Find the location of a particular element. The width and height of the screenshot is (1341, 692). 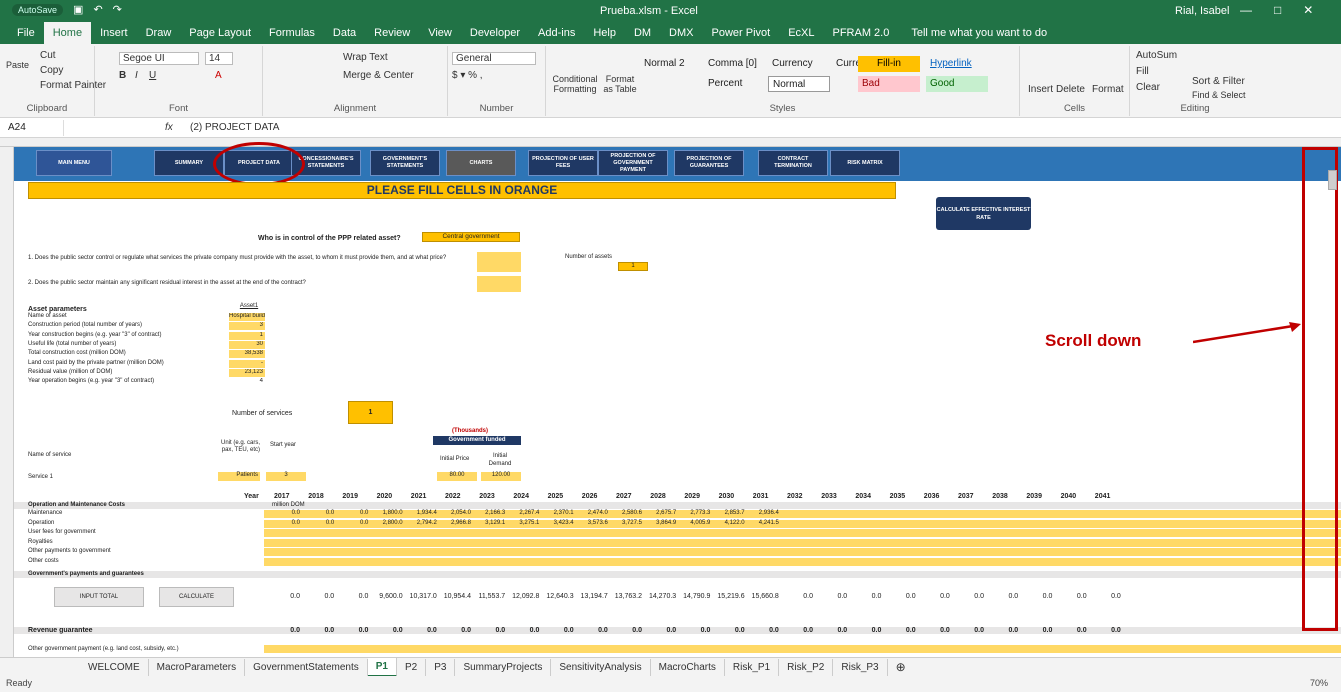

sheet-tab-governmentstatements: GovernmentStatements is located at coordinates (306, 667).